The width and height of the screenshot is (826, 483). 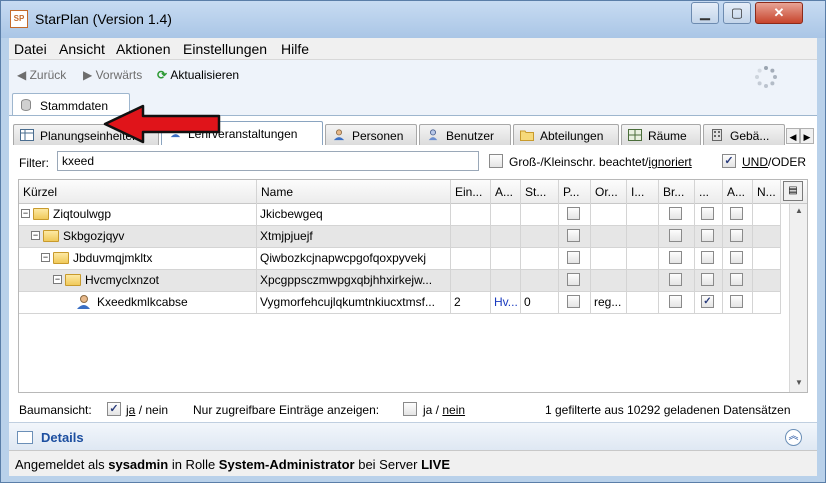 What do you see at coordinates (41, 75) in the screenshot?
I see `back-button: ◀ Zurück` at bounding box center [41, 75].